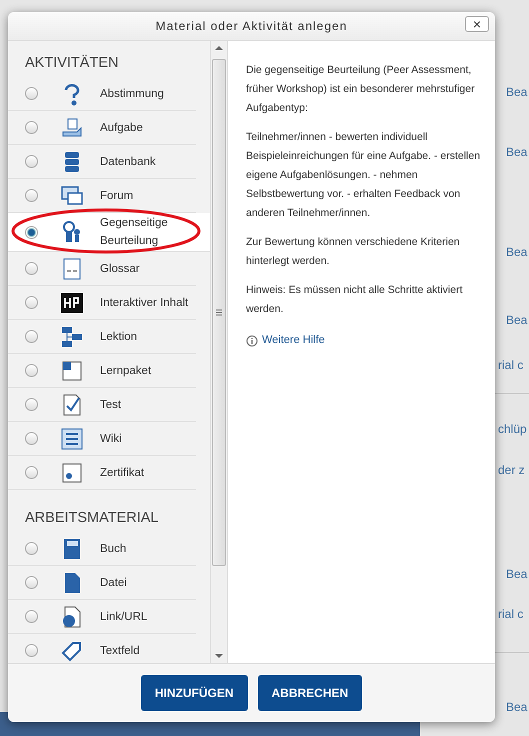  I want to click on activity-item: Datei, so click(102, 583).